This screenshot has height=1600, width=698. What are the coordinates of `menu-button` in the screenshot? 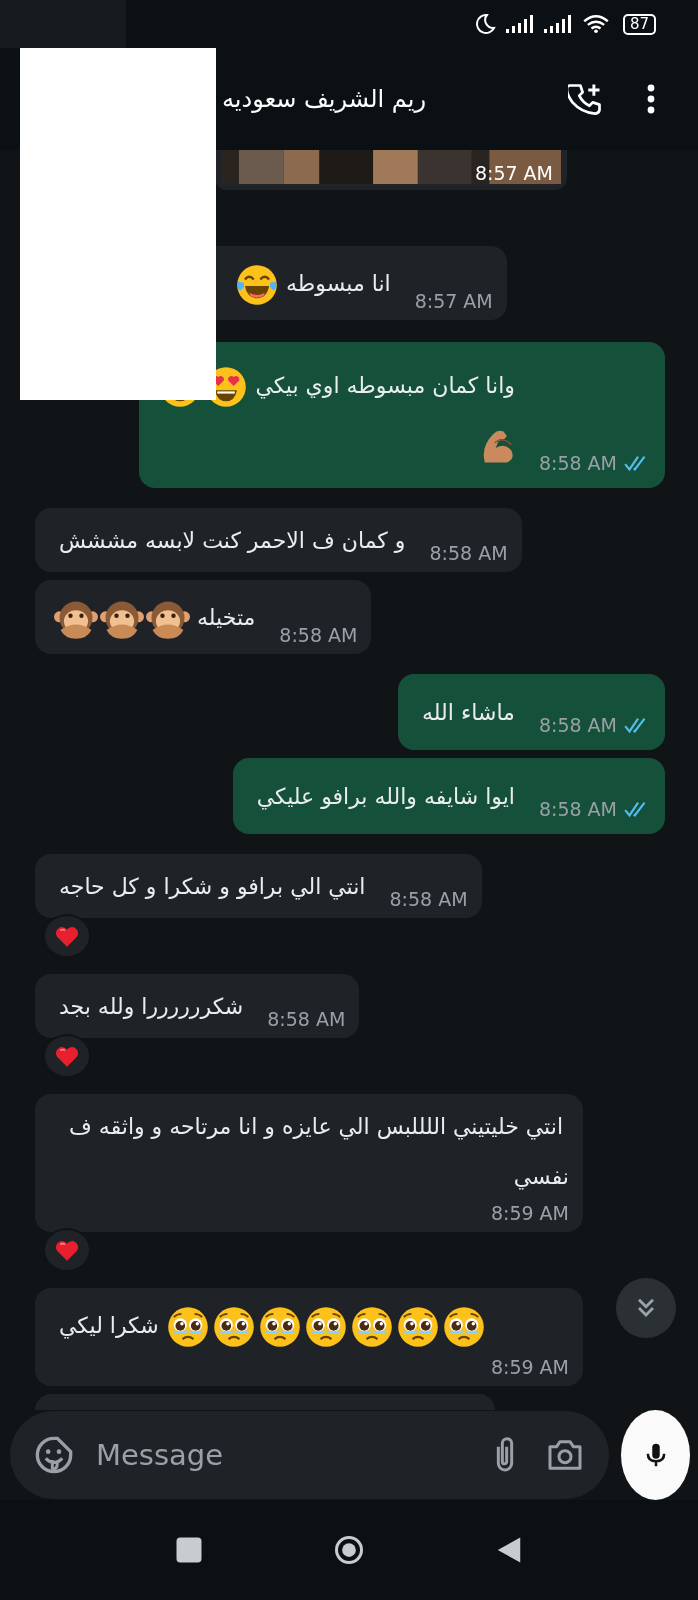 It's located at (651, 99).